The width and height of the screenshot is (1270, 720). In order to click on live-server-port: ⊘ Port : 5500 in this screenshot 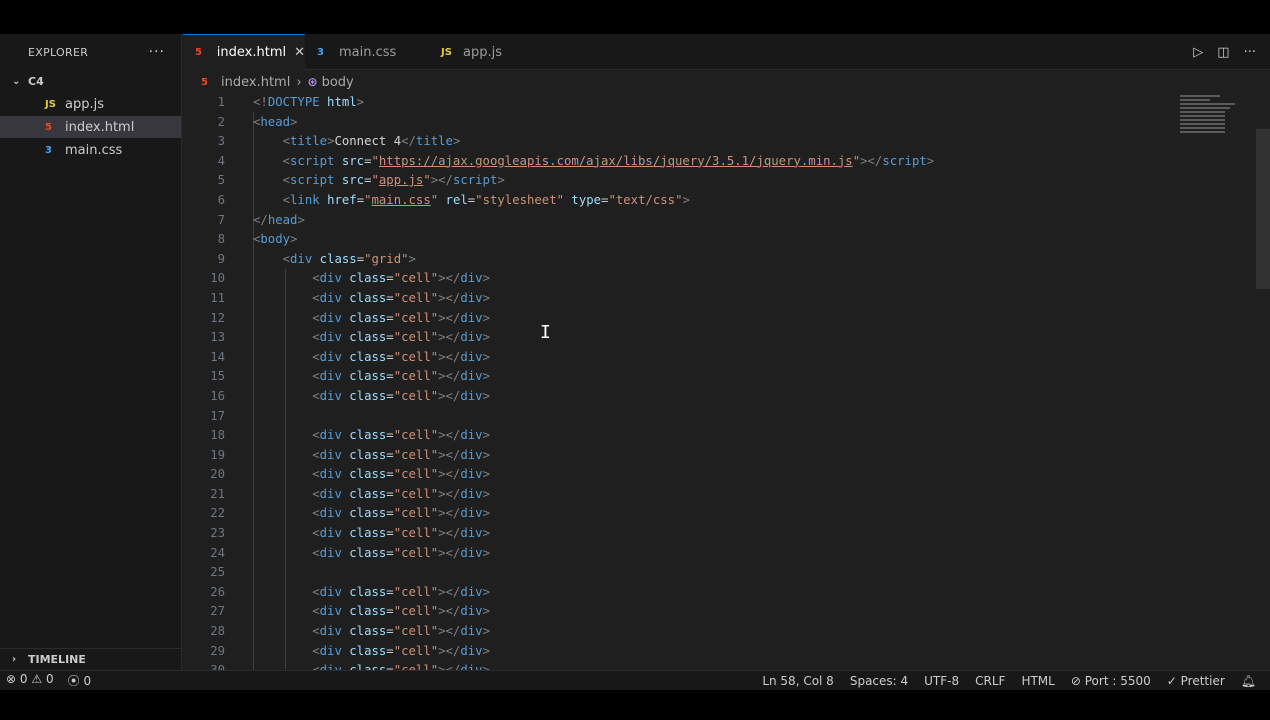, I will do `click(1111, 681)`.